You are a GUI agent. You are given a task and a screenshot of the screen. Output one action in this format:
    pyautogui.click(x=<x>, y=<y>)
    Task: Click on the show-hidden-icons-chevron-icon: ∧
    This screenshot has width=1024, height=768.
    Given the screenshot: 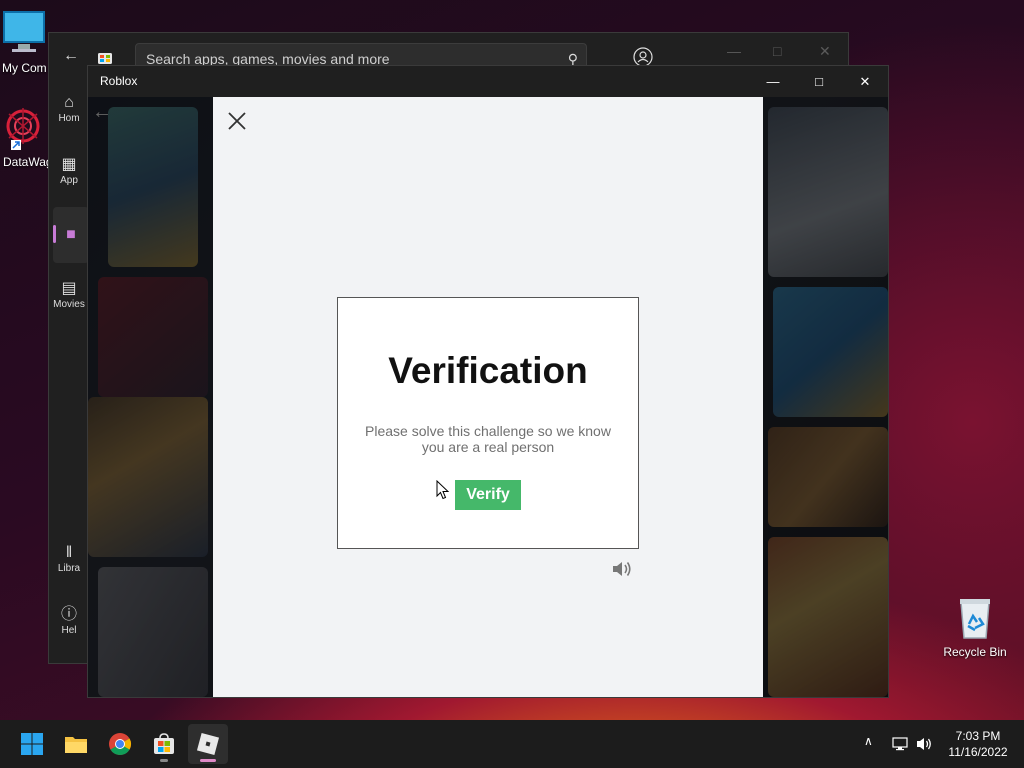 What is the action you would take?
    pyautogui.click(x=868, y=741)
    